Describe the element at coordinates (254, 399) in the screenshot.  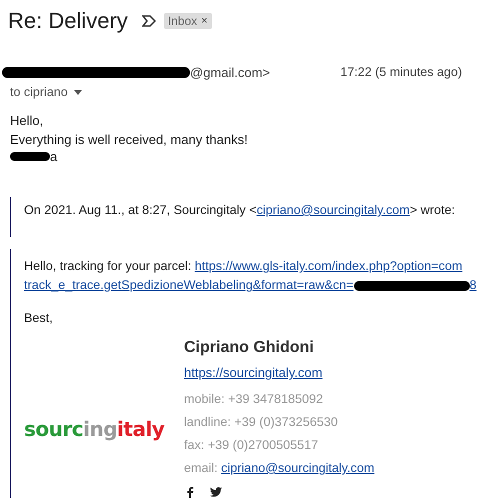
I see `contact-line: mobile: +39 3478185092` at that location.